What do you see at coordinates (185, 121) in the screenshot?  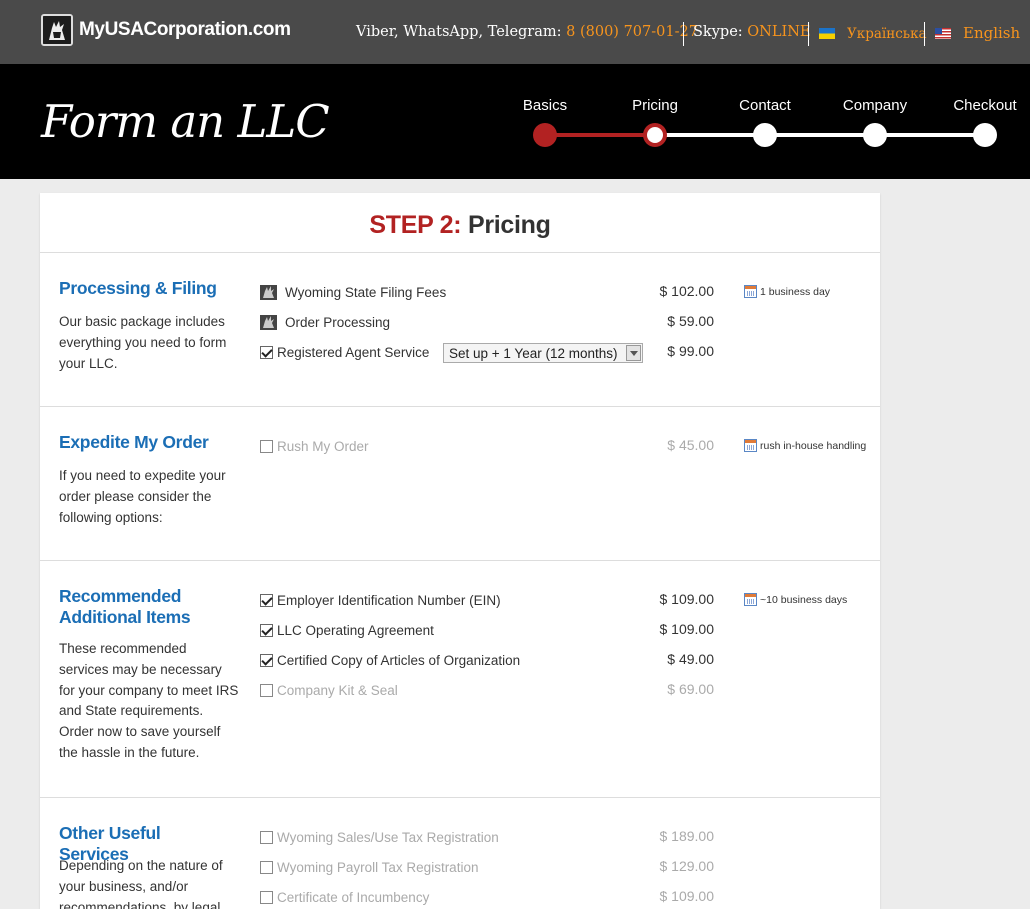 I see `page-heading: Form an LLC` at bounding box center [185, 121].